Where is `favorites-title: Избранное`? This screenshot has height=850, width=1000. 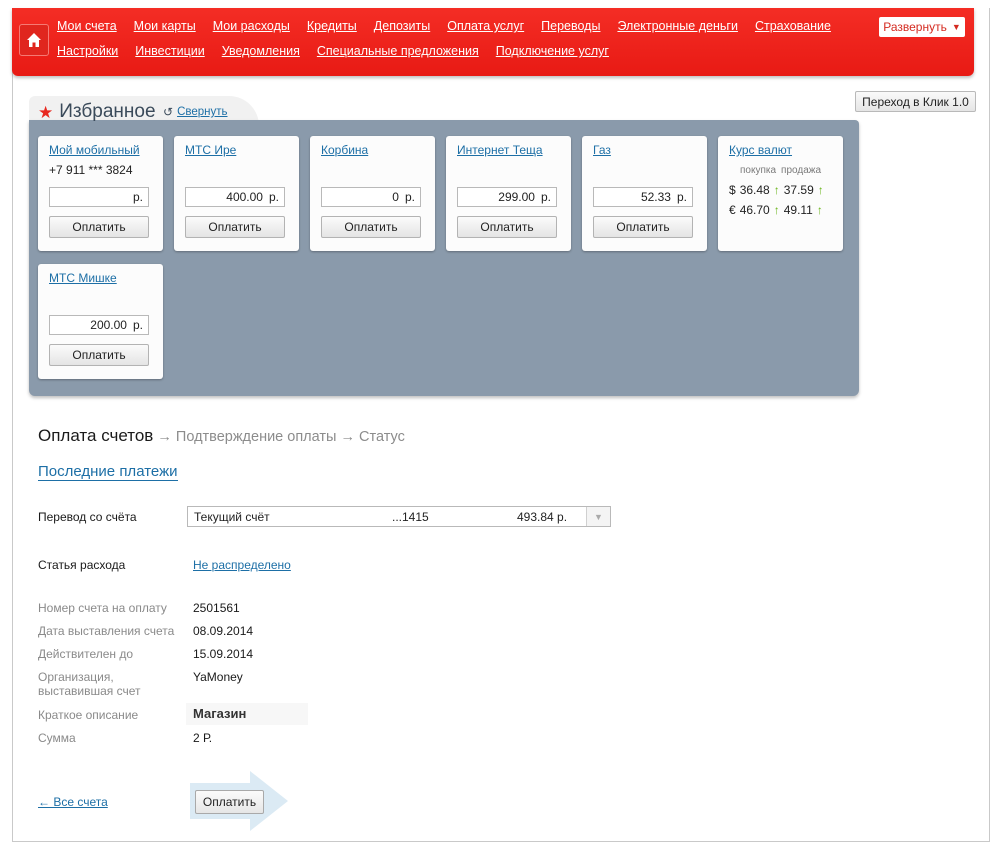 favorites-title: Избранное is located at coordinates (107, 111).